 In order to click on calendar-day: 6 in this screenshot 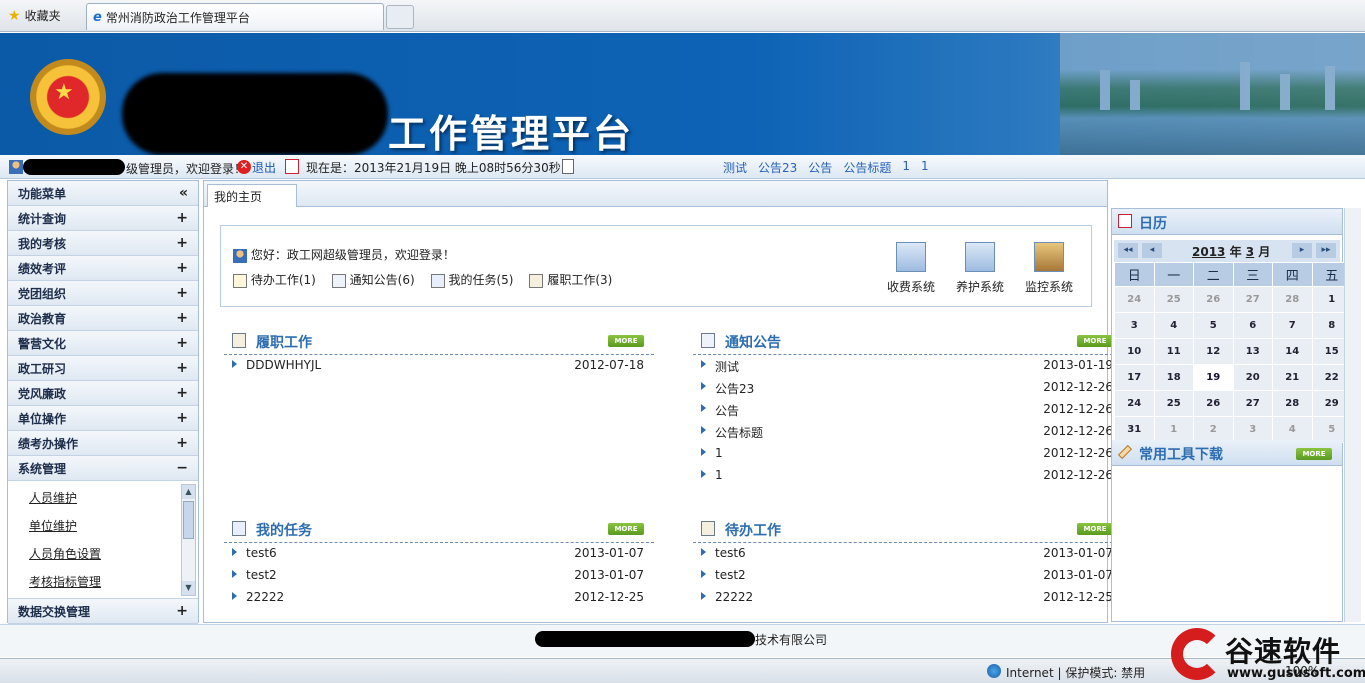, I will do `click(1252, 325)`.